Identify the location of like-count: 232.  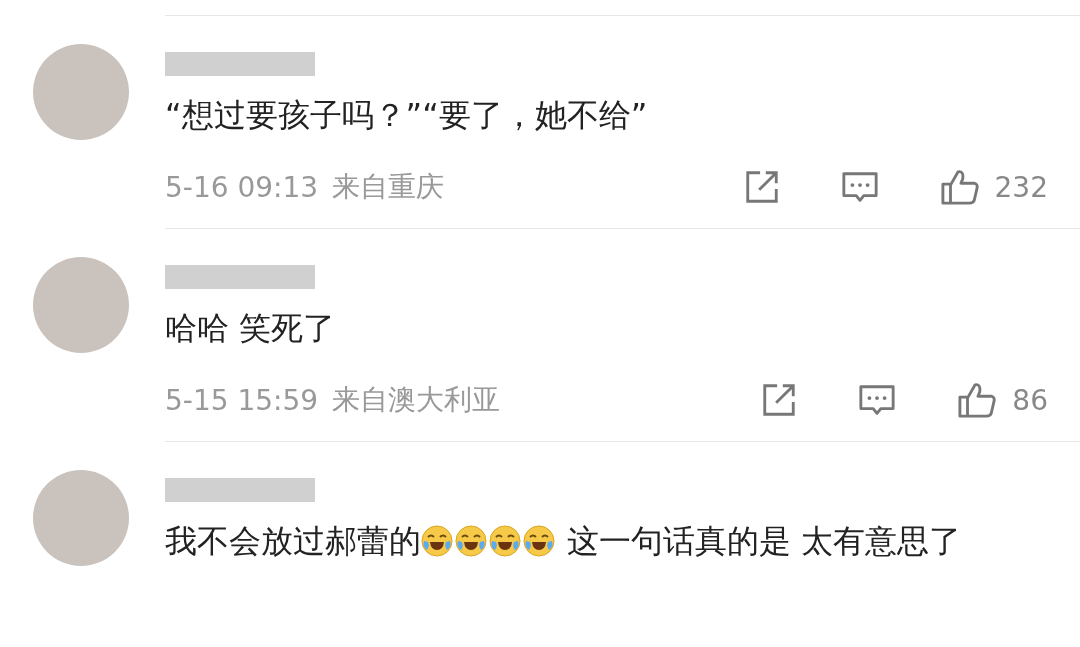
(1021, 187).